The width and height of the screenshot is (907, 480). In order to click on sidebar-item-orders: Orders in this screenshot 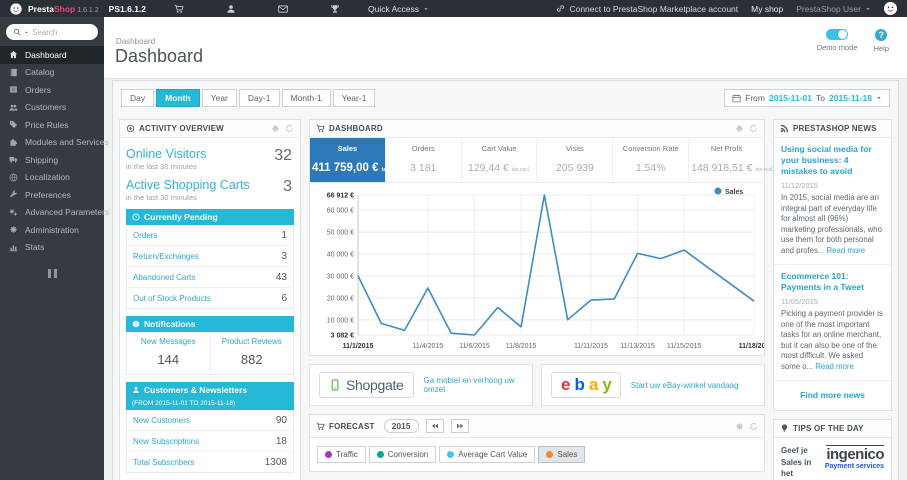, I will do `click(52, 90)`.